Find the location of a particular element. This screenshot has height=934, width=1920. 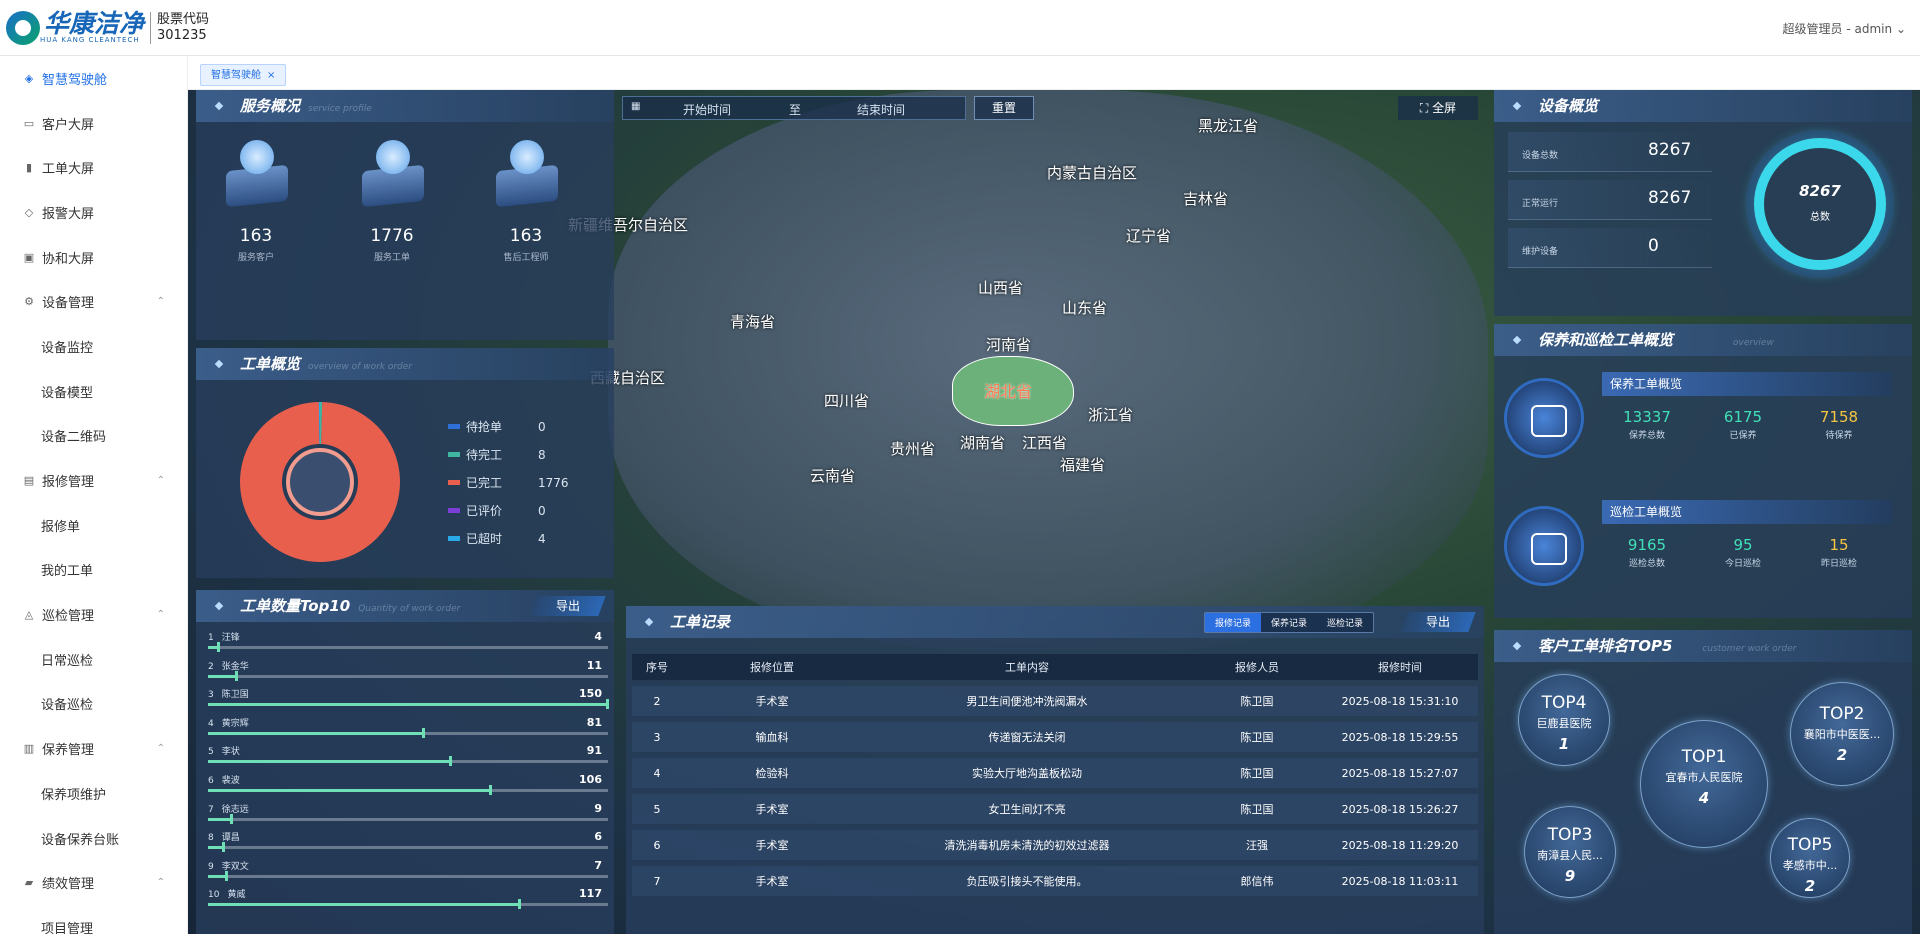

inspect-icon: ◬ is located at coordinates (29, 615).